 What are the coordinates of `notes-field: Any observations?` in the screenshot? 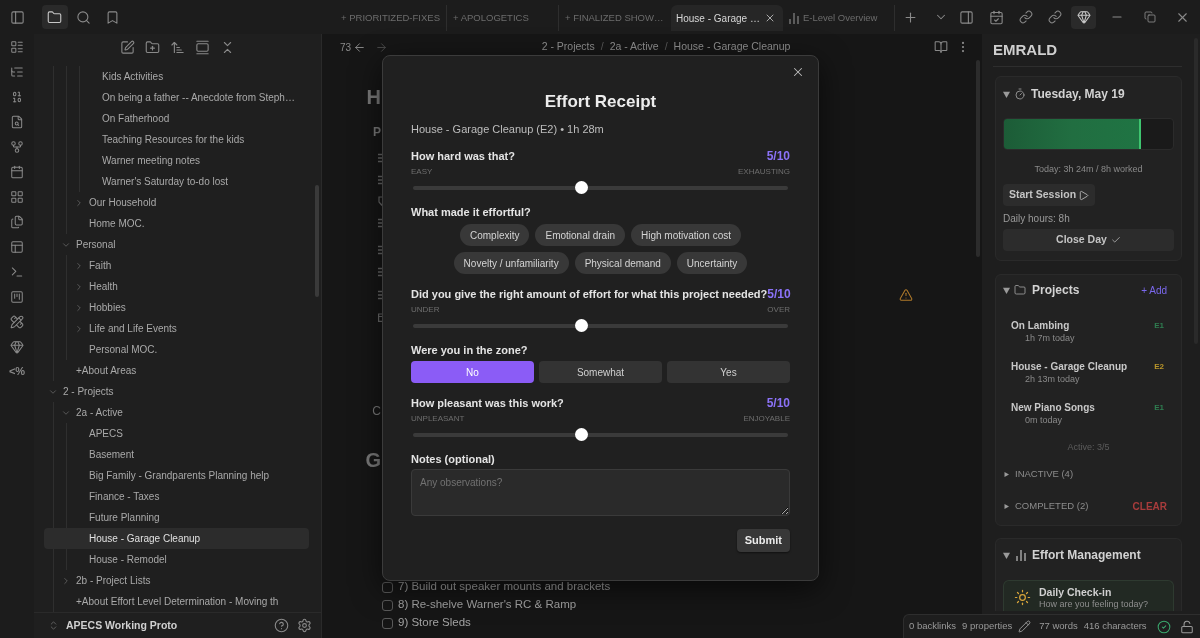 It's located at (600, 492).